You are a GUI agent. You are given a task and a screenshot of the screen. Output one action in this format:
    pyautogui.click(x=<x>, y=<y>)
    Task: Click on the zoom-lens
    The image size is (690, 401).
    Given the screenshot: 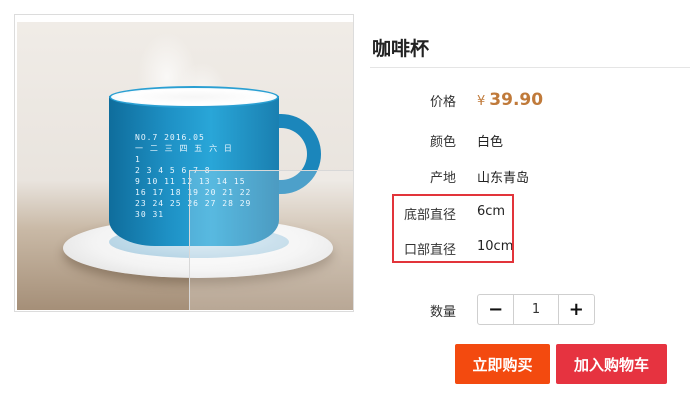 What is the action you would take?
    pyautogui.click(x=271, y=240)
    